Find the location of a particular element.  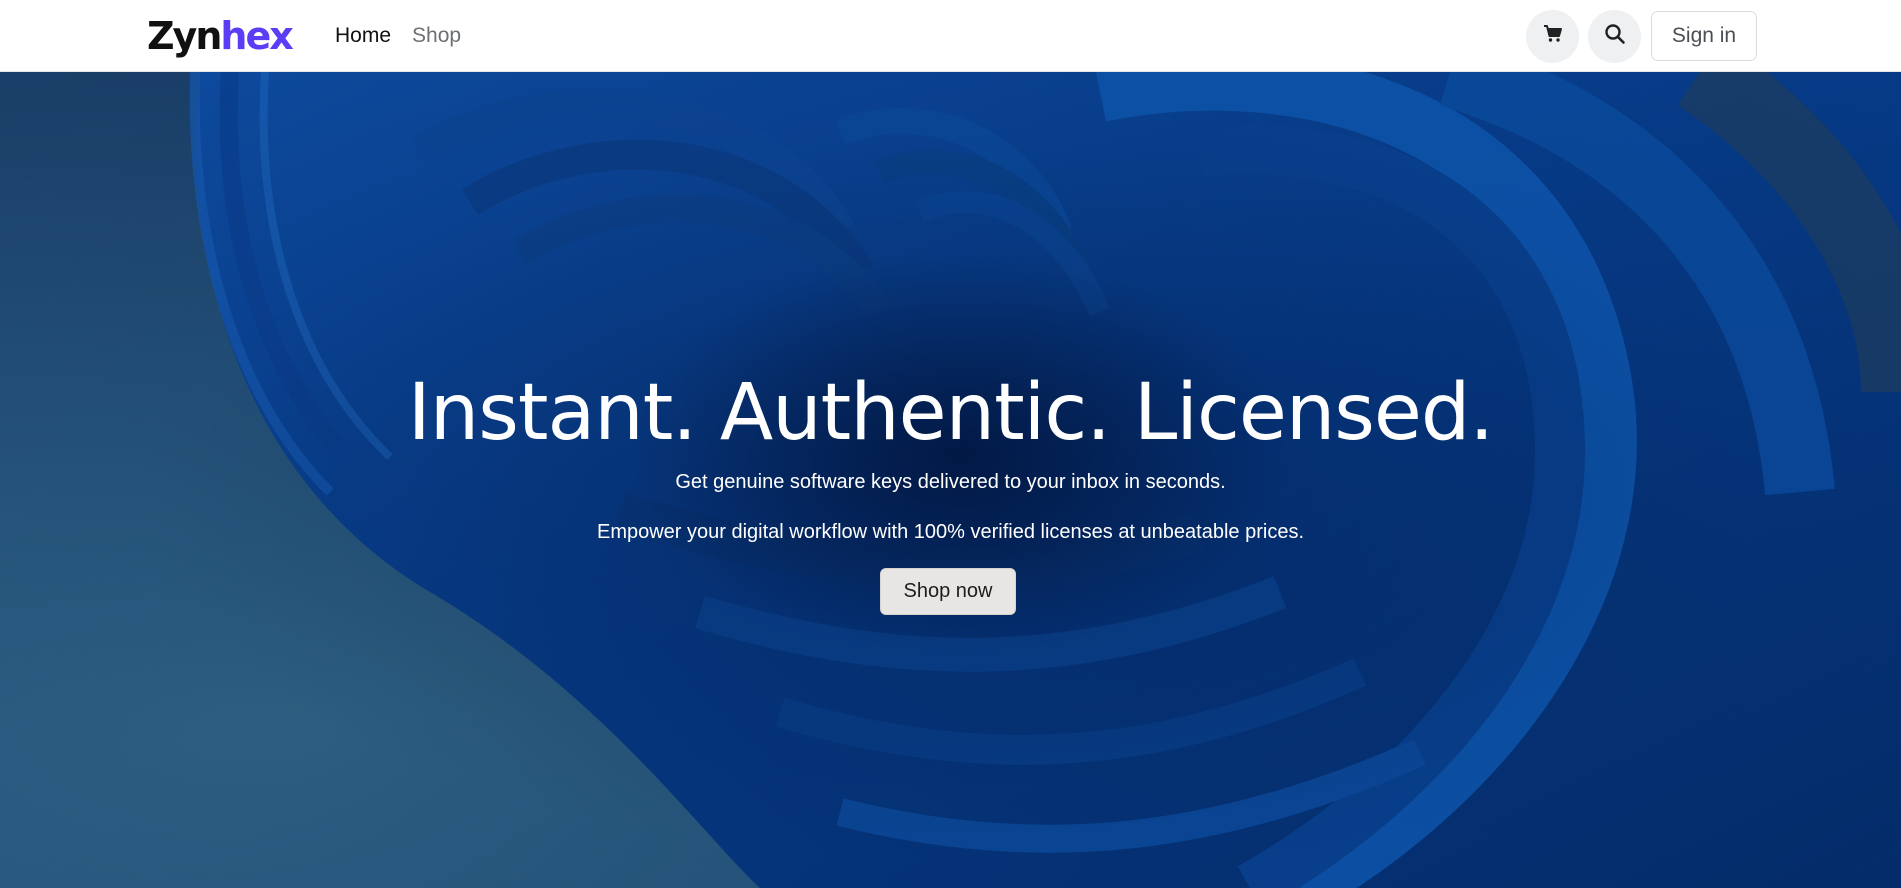

sign-in-button: Sign in is located at coordinates (1704, 36).